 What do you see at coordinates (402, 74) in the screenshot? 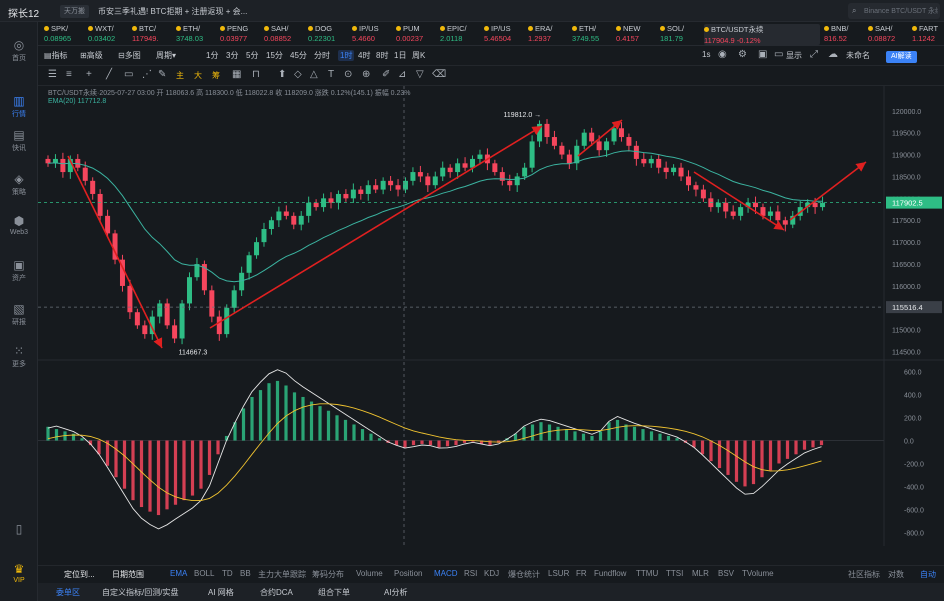
I see `signal-icon: ⊿` at bounding box center [402, 74].